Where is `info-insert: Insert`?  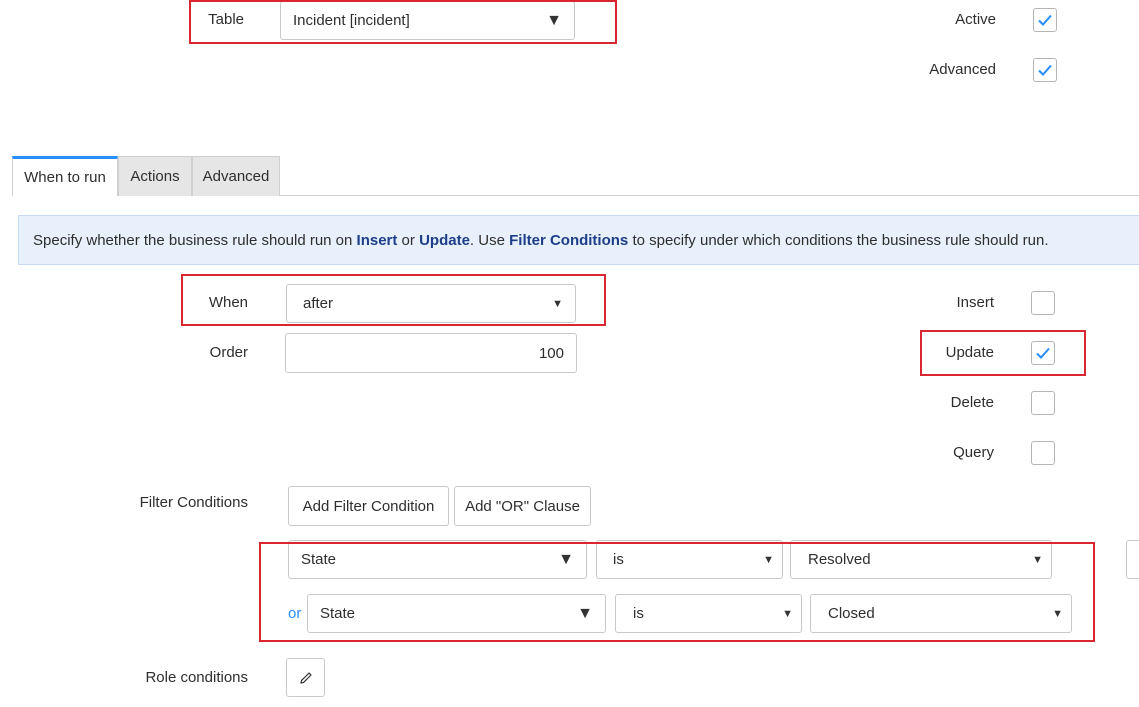
info-insert: Insert is located at coordinates (377, 240).